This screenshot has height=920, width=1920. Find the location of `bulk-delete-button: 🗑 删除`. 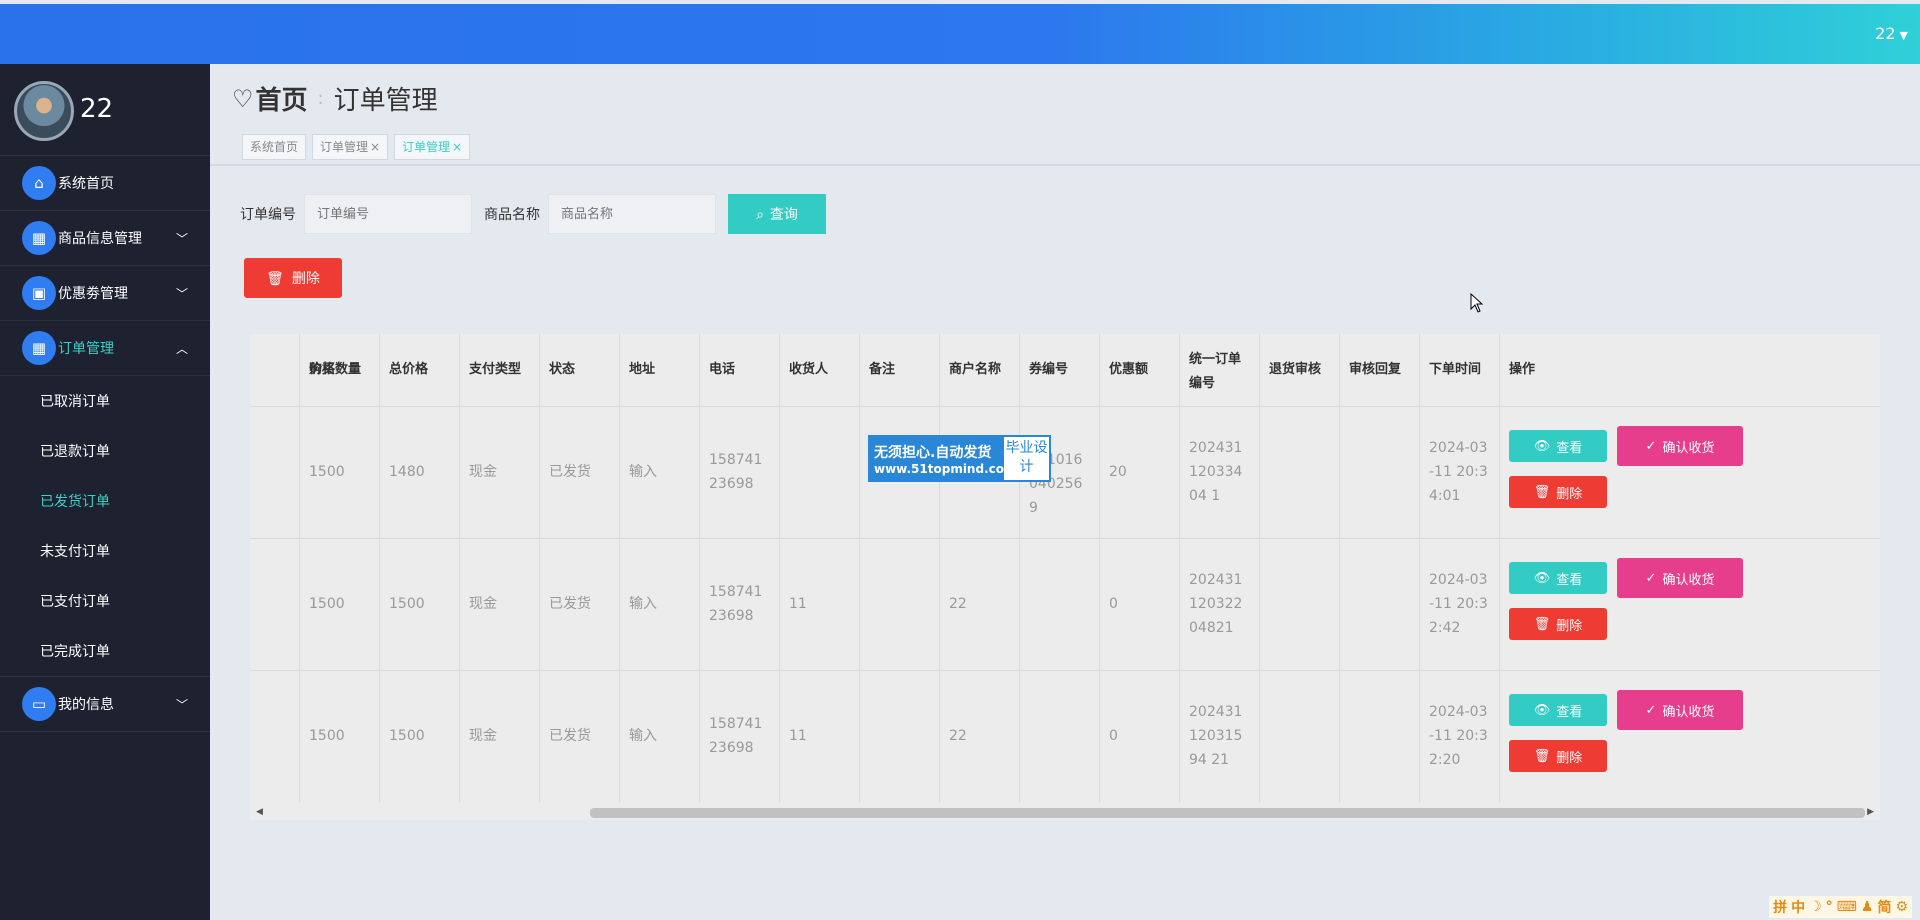

bulk-delete-button: 🗑 删除 is located at coordinates (293, 278).